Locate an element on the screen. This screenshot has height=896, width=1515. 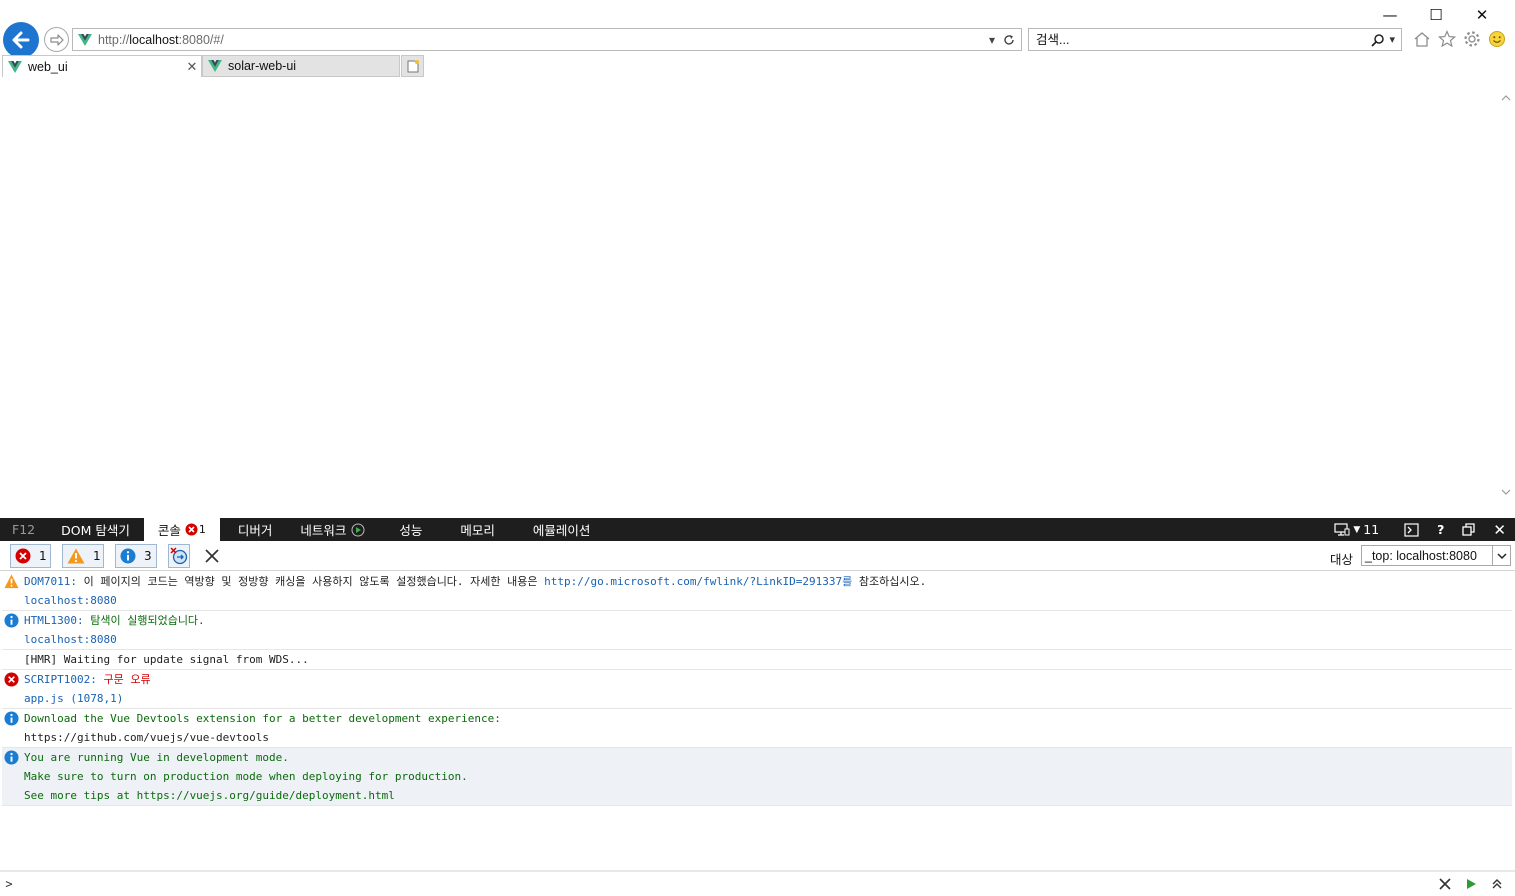
undock-icon is located at coordinates (1468, 529).